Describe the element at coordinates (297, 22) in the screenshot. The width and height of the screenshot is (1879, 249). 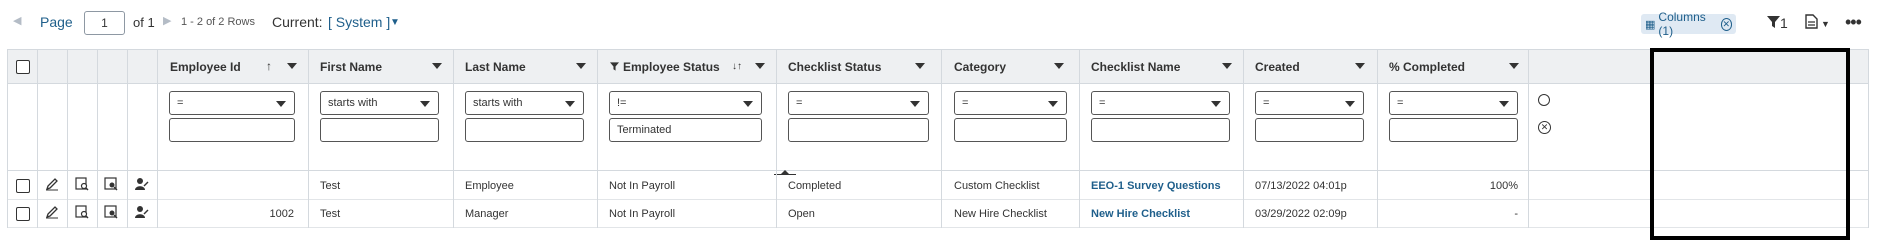
I see `current-view-label: Current:` at that location.